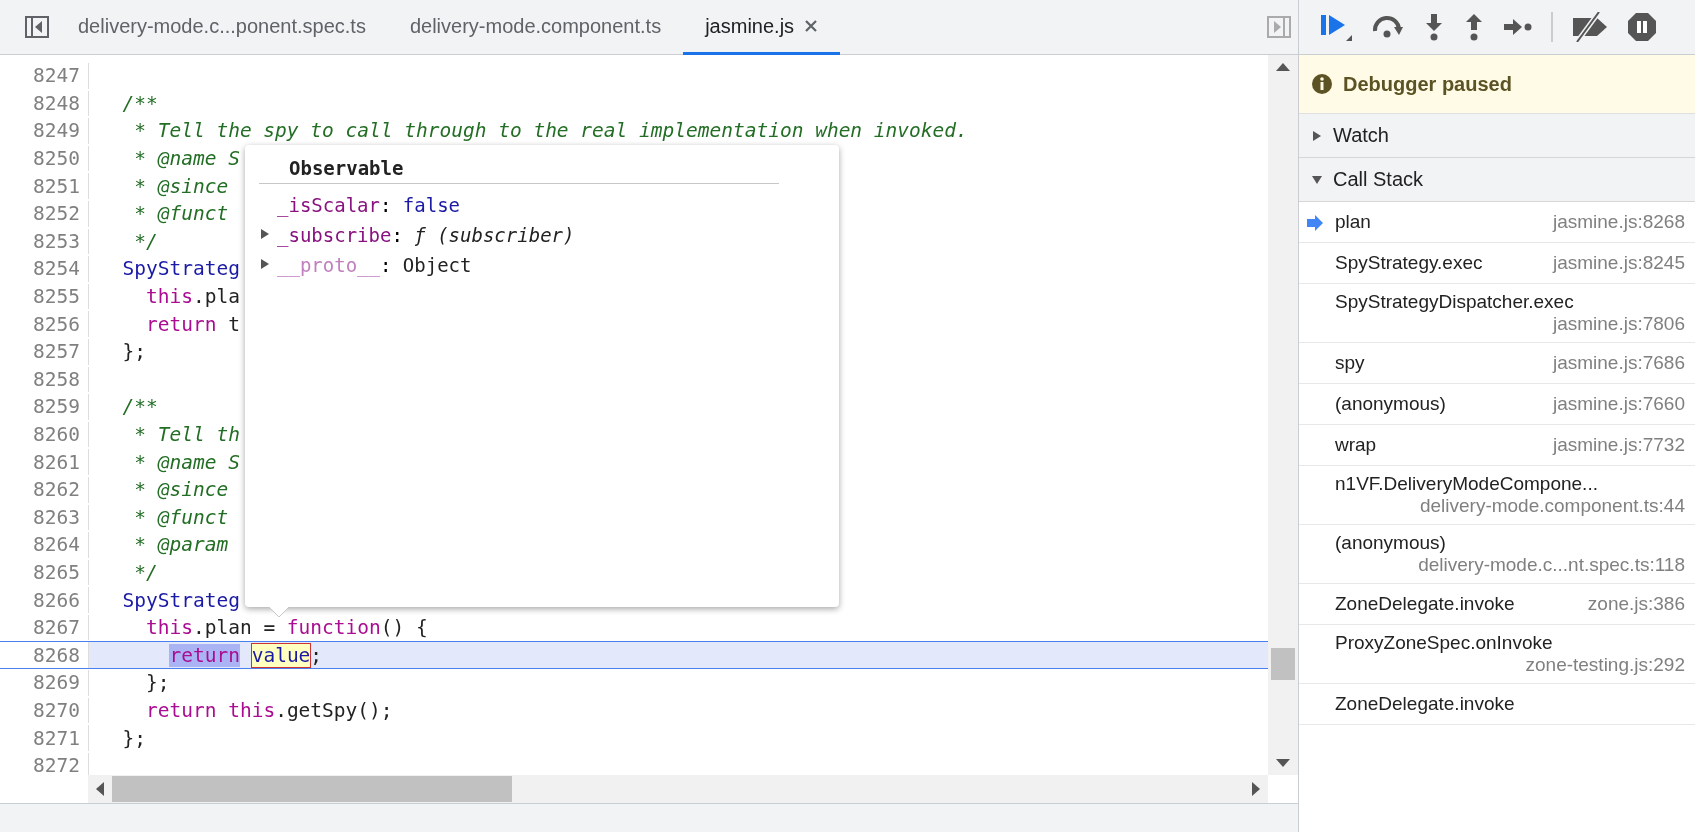  Describe the element at coordinates (678, 789) in the screenshot. I see `horizontal-scrollbar` at that location.